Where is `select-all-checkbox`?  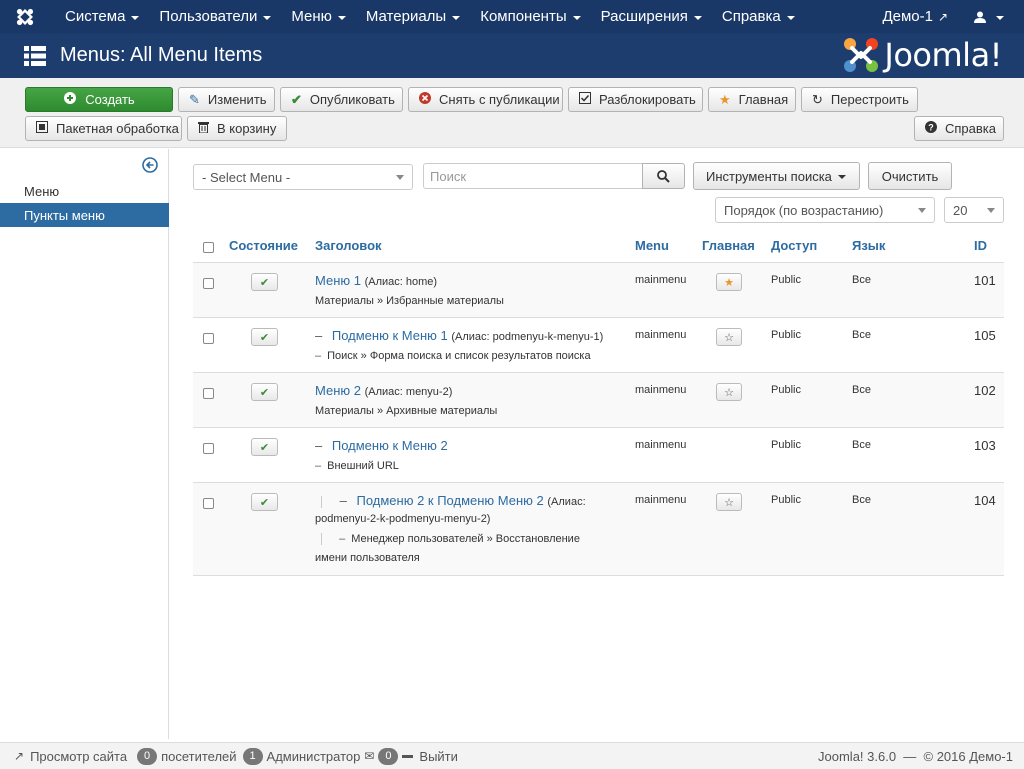 select-all-checkbox is located at coordinates (208, 247).